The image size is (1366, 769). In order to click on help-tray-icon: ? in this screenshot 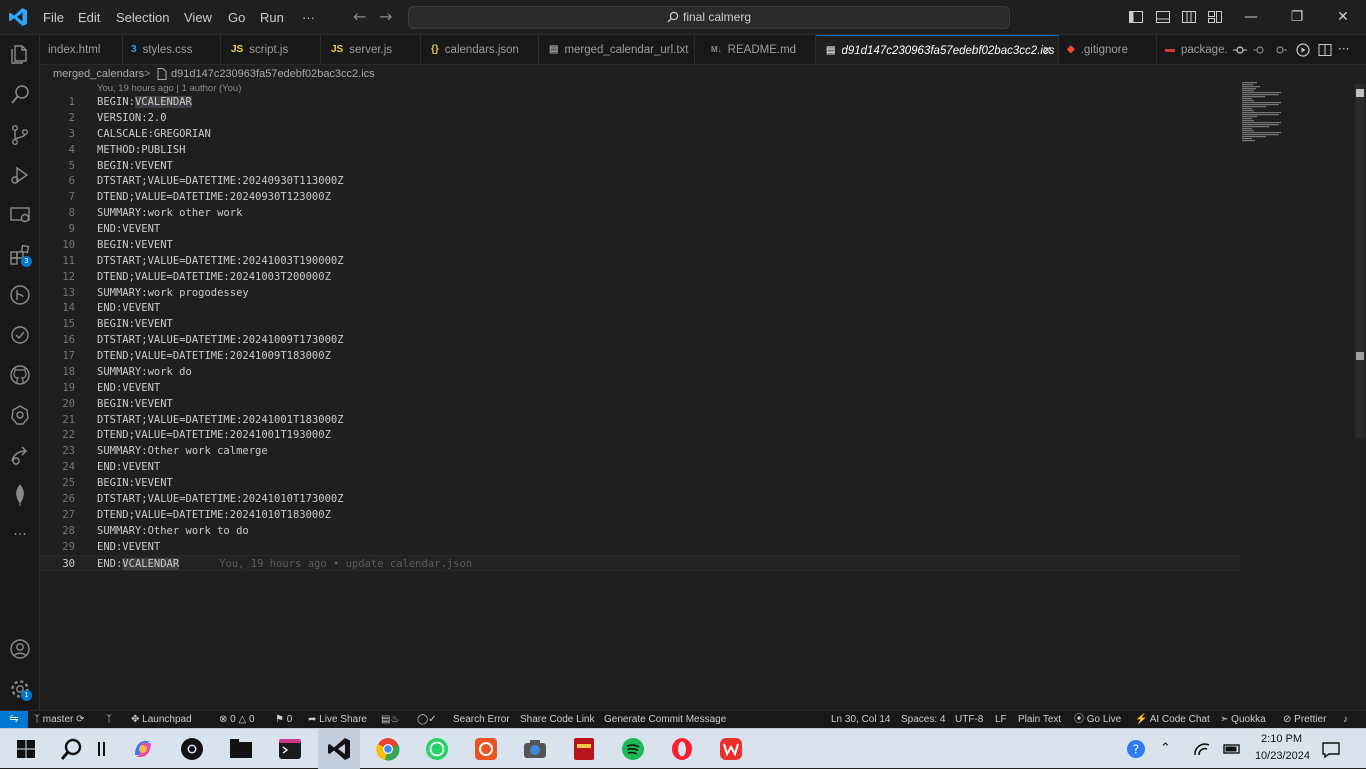, I will do `click(1136, 749)`.